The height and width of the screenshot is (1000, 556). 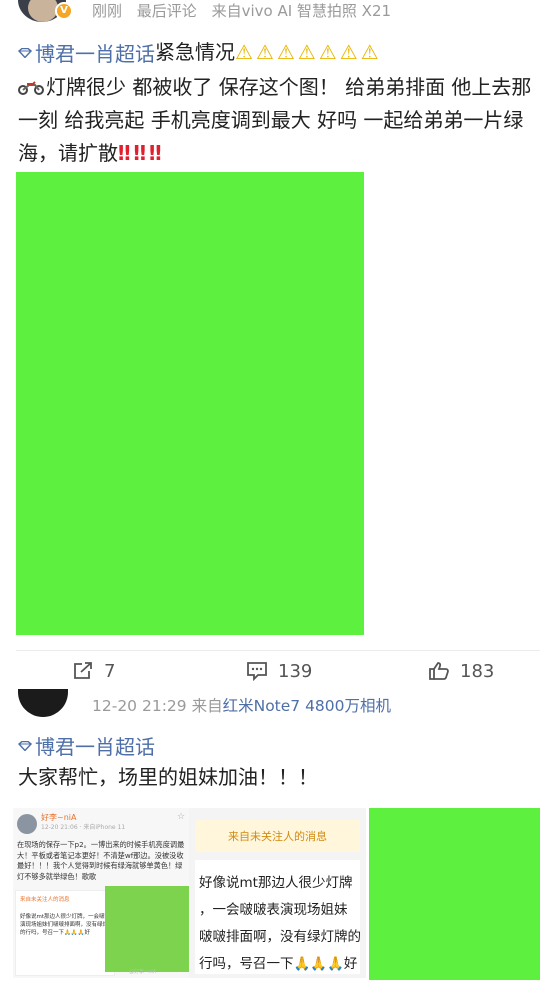 I want to click on message-line: 啵啵排面啊，没有绿灯牌的, so click(x=280, y=937).